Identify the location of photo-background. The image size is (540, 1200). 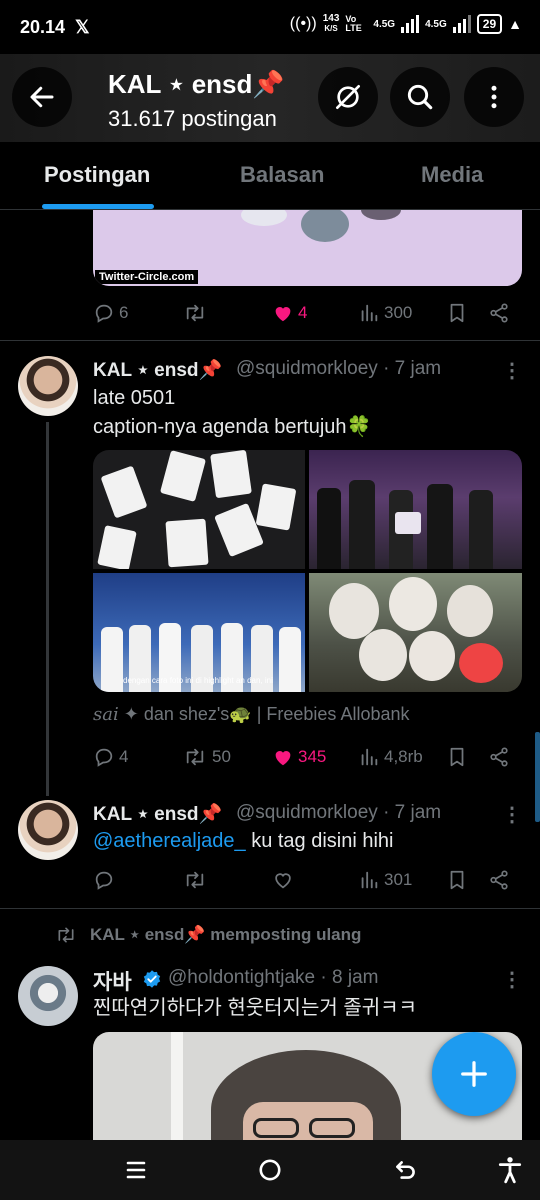
(177, 1086).